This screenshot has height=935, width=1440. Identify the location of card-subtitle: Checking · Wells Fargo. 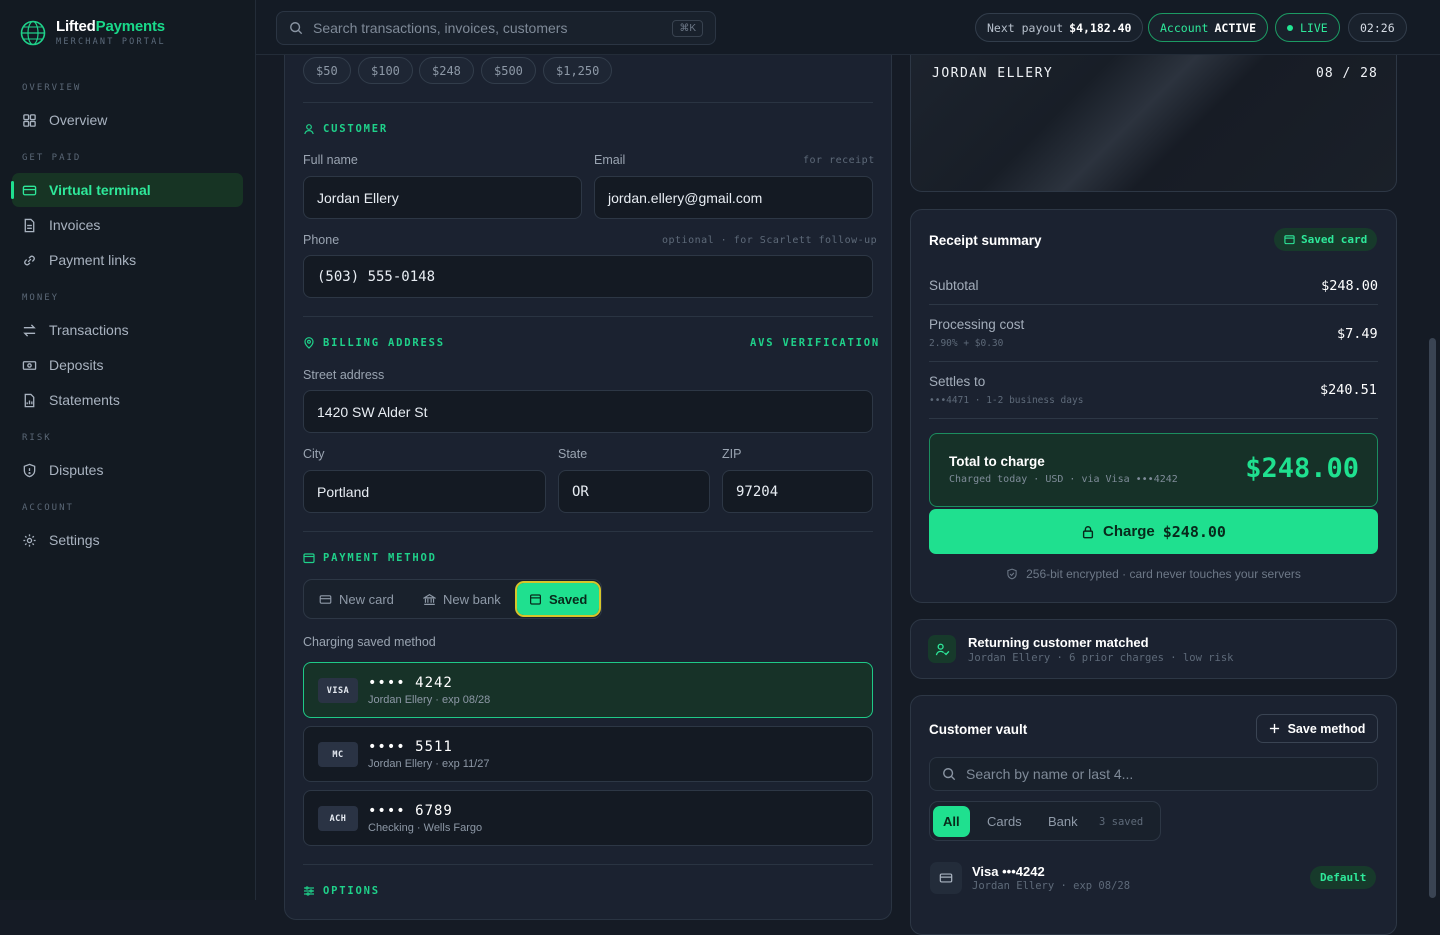
(425, 828).